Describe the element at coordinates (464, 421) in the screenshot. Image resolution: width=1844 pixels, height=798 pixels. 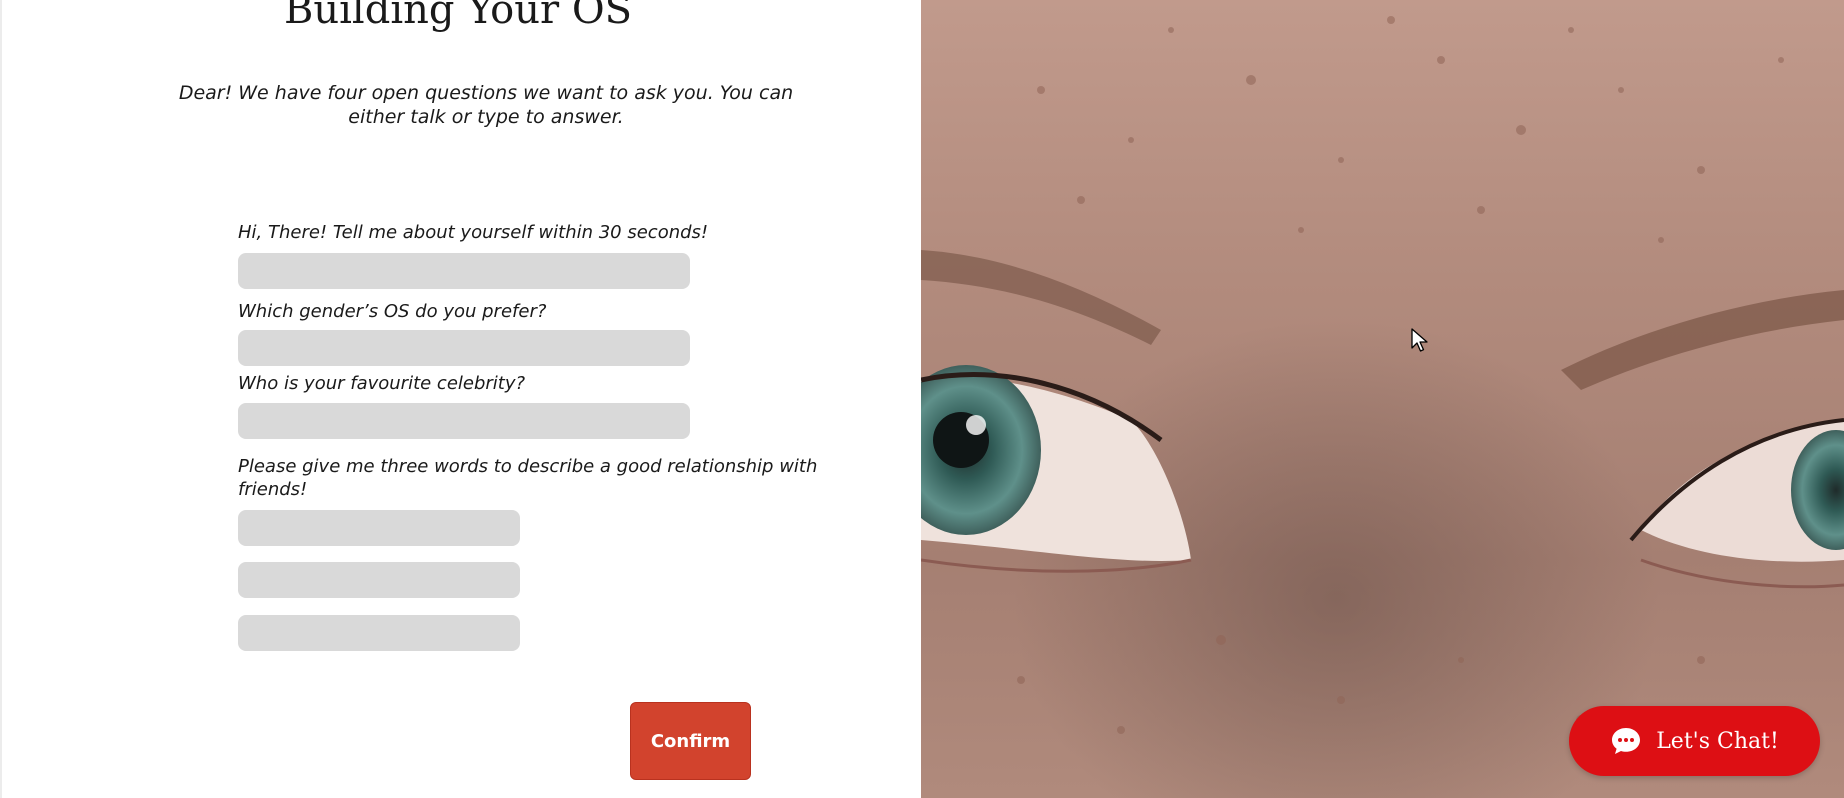
I see `celebrity-input` at that location.